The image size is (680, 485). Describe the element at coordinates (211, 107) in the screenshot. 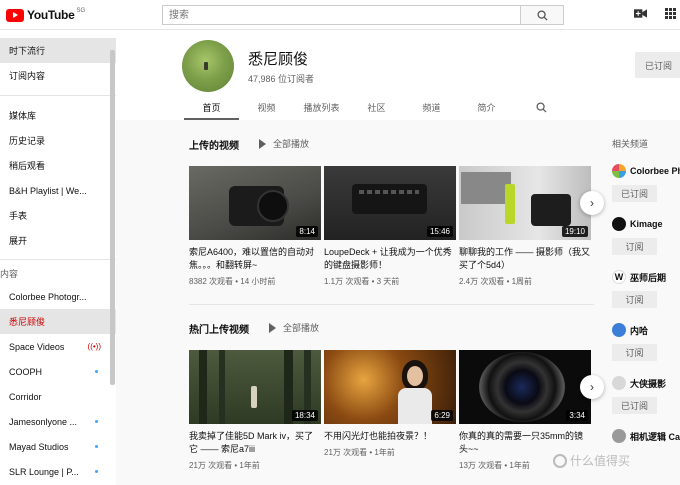

I see `tab-home: 首页` at that location.